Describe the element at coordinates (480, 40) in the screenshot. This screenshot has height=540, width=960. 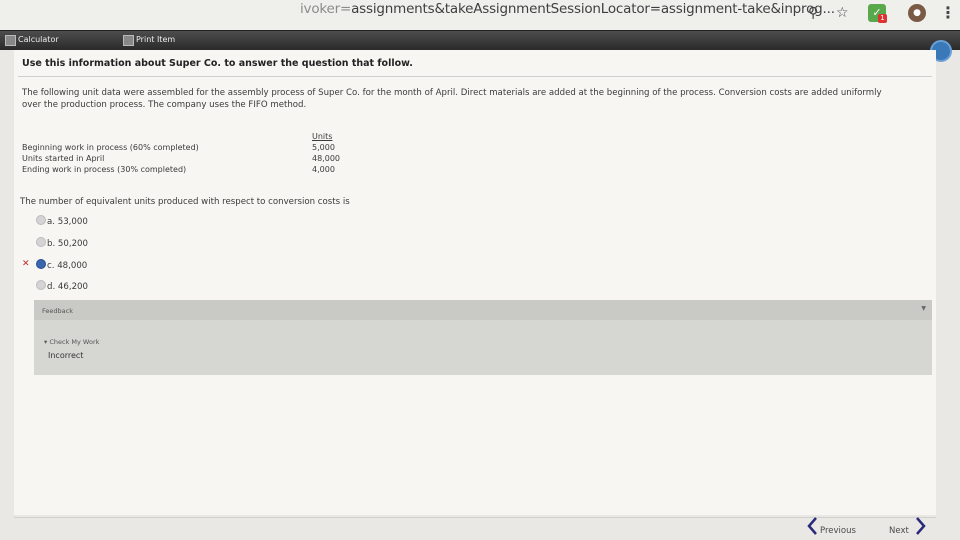
I see `app-toolbar: Calculator Print Item` at that location.